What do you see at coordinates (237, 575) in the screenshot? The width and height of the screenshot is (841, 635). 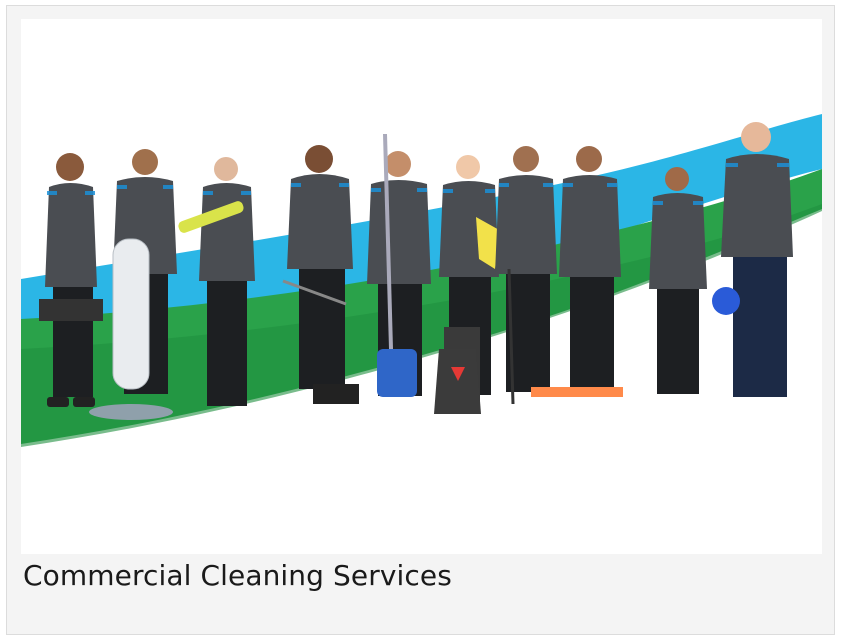 I see `card-caption: Commercial Cleaning Services` at bounding box center [237, 575].